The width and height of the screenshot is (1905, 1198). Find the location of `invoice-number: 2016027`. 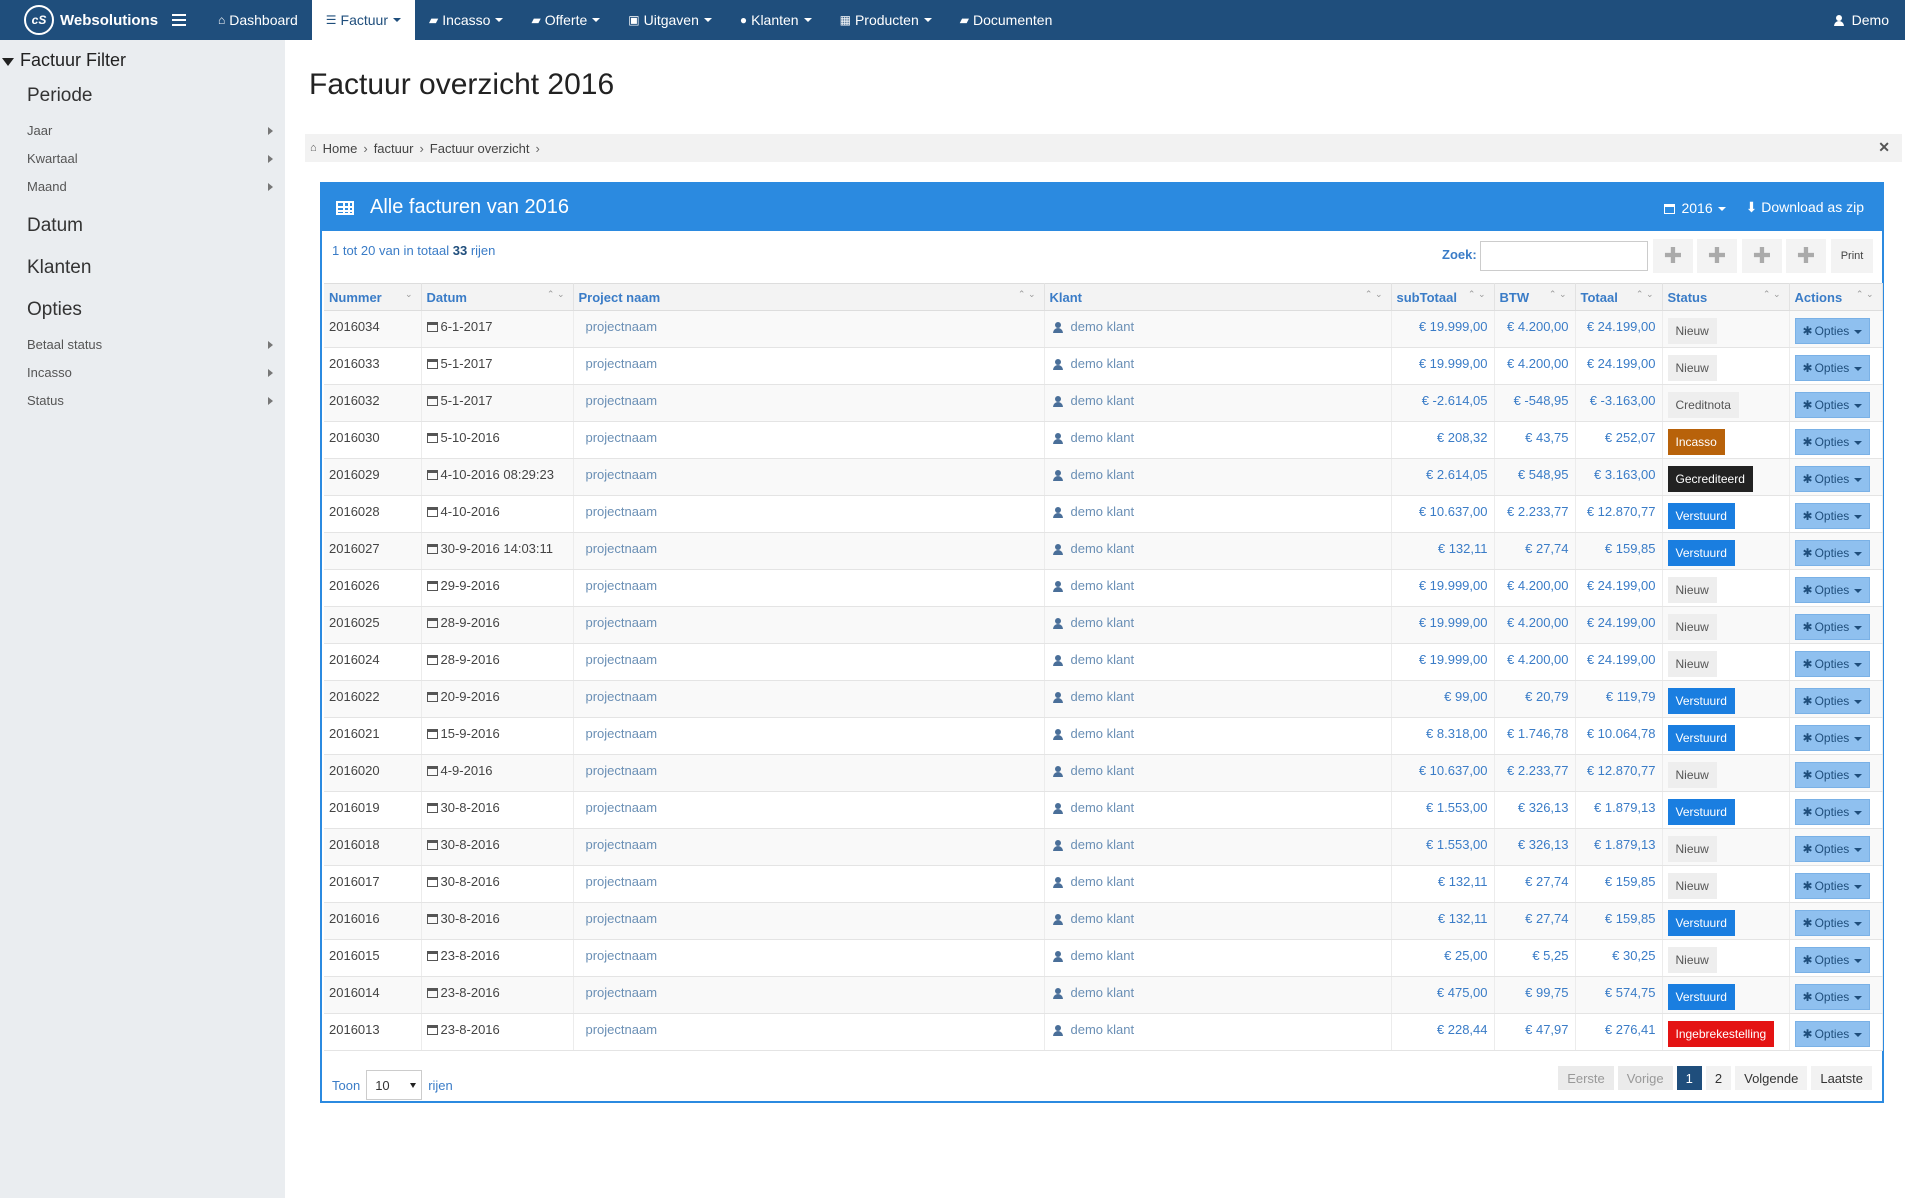

invoice-number: 2016027 is located at coordinates (373, 551).